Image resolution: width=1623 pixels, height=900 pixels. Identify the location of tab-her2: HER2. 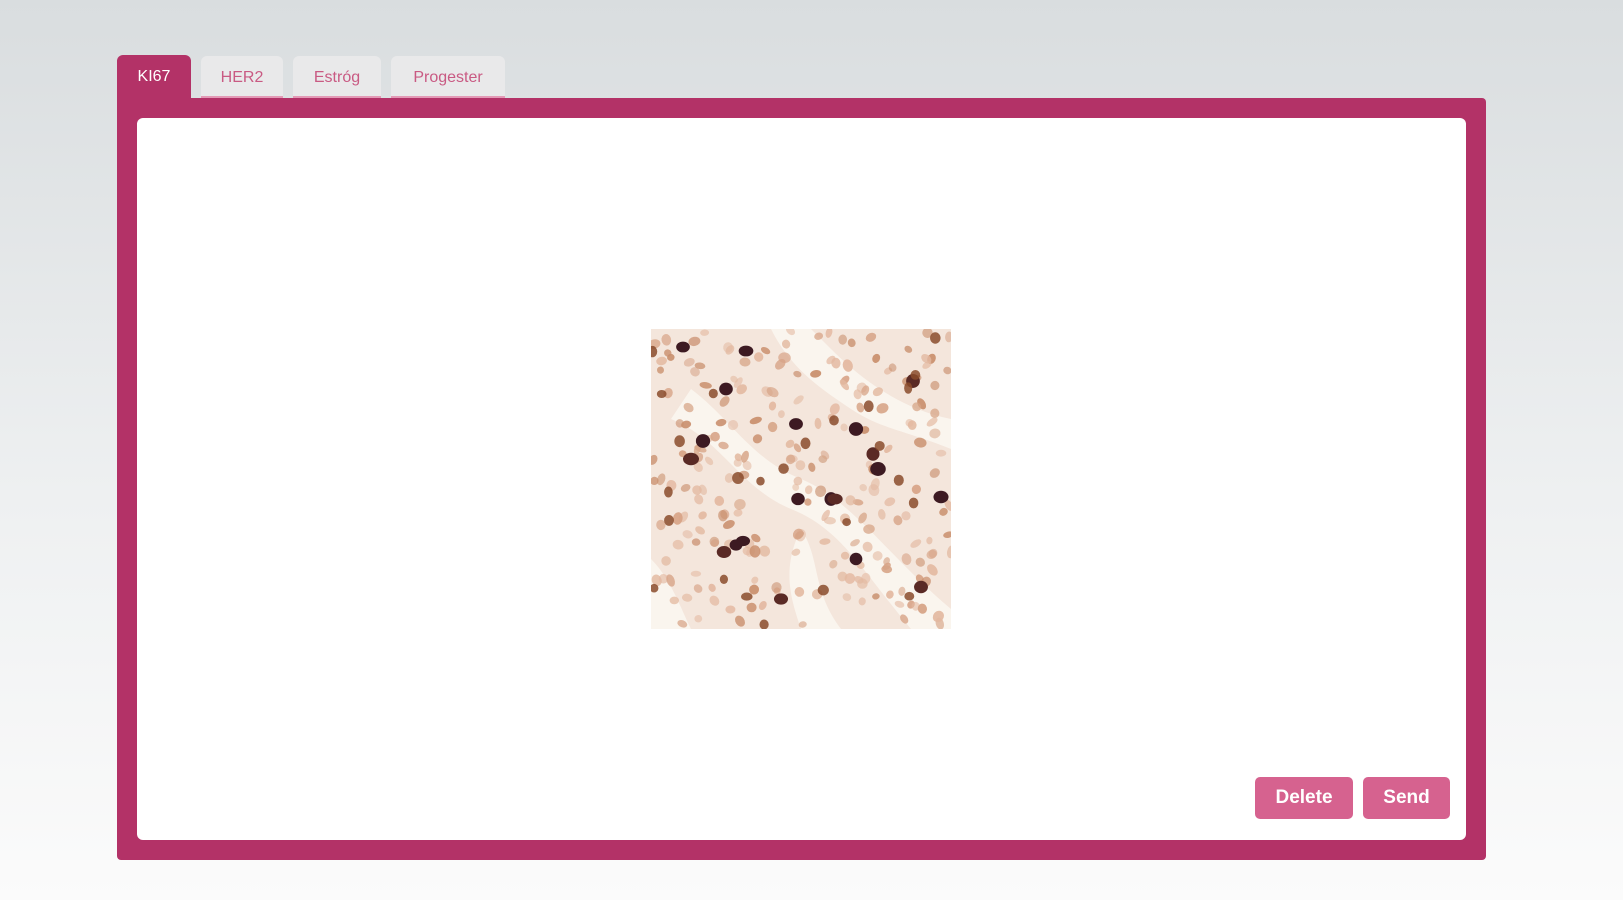
(242, 77).